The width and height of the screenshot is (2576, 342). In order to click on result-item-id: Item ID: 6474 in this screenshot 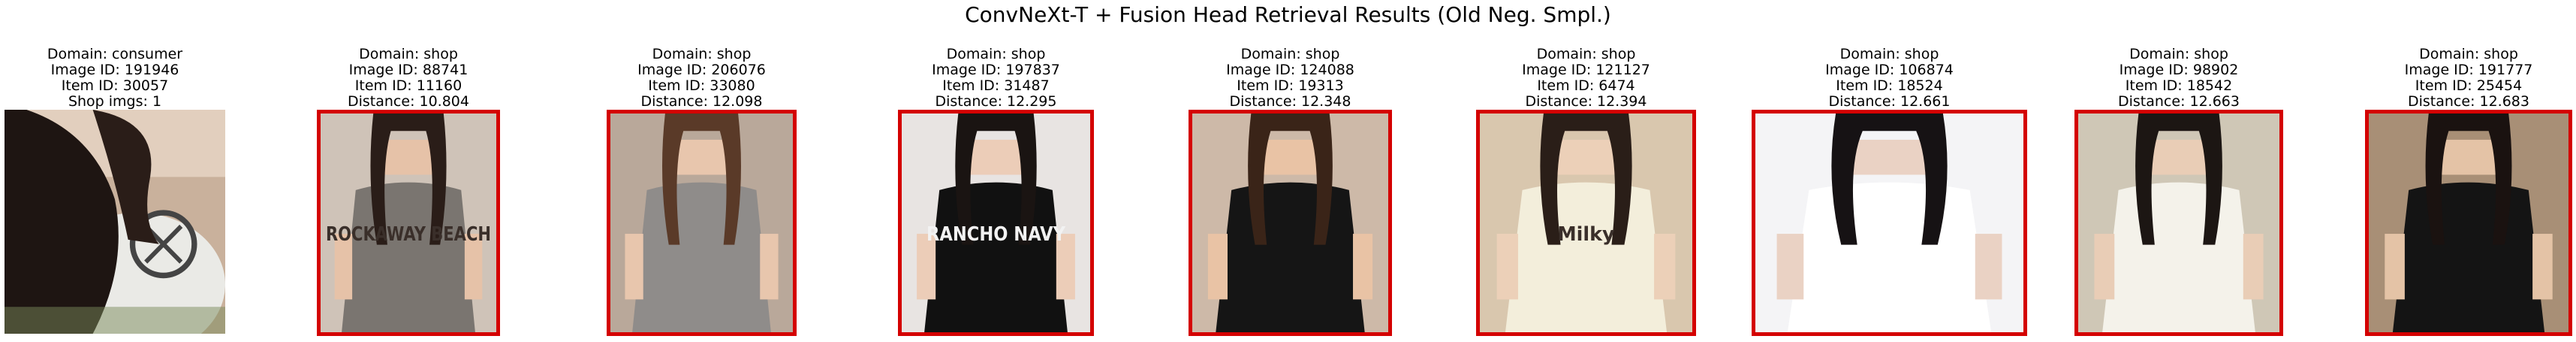, I will do `click(1586, 85)`.